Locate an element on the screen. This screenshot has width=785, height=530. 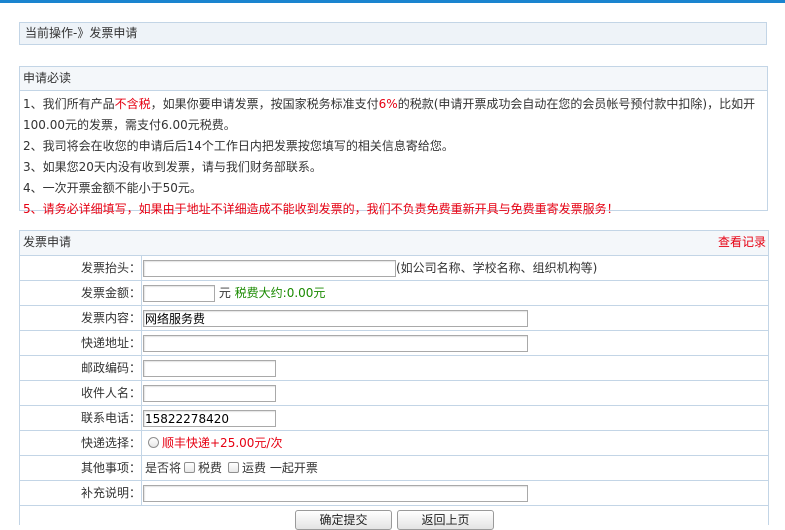
postcode-input is located at coordinates (209, 368).